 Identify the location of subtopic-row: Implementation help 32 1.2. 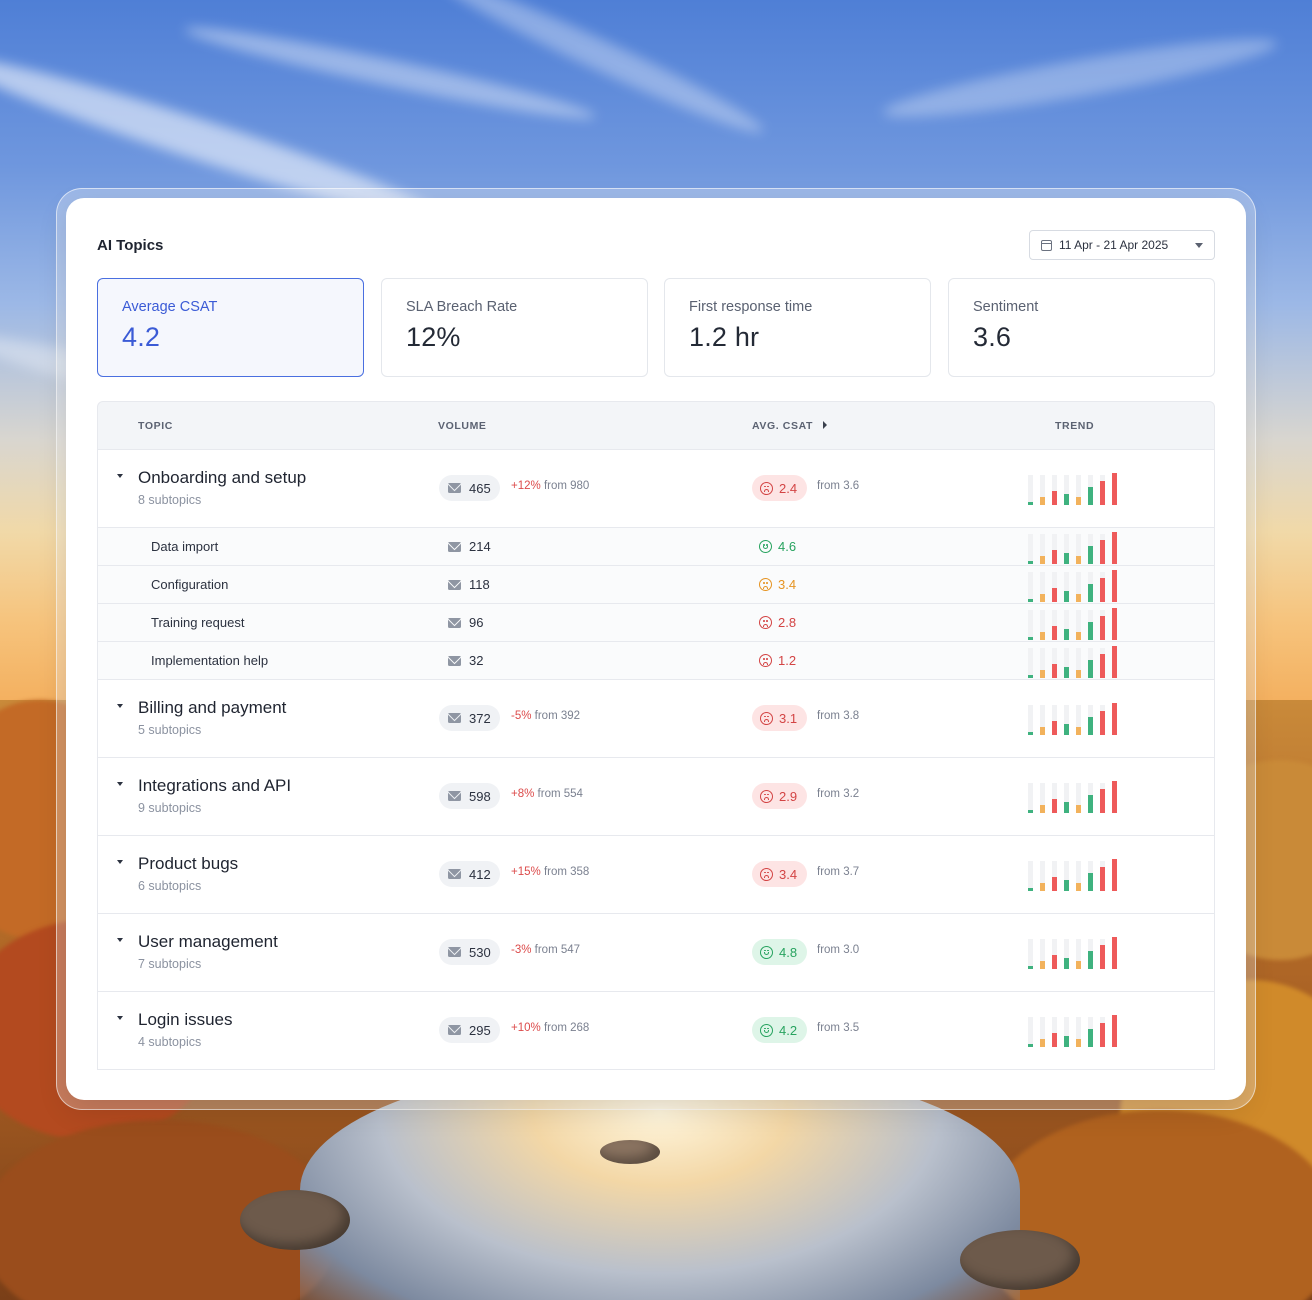
(656, 661).